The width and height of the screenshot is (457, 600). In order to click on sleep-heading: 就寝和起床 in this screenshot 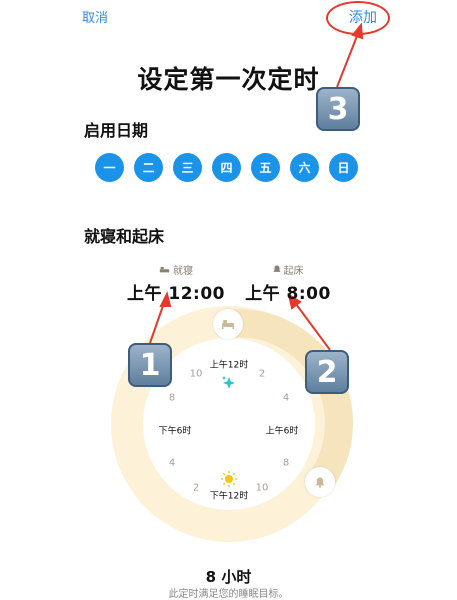, I will do `click(124, 236)`.